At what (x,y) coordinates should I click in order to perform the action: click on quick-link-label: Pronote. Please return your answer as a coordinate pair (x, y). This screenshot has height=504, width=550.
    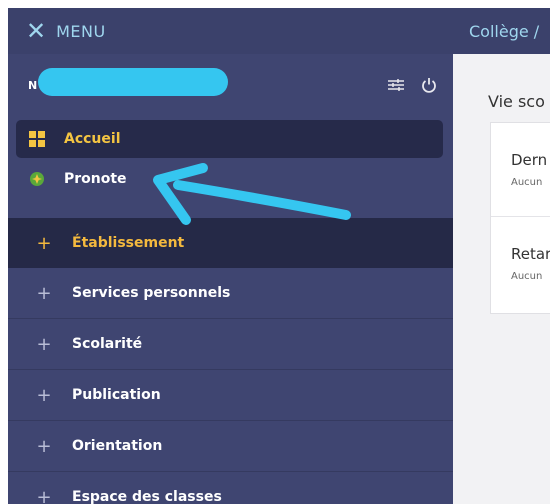
    Looking at the image, I should click on (95, 179).